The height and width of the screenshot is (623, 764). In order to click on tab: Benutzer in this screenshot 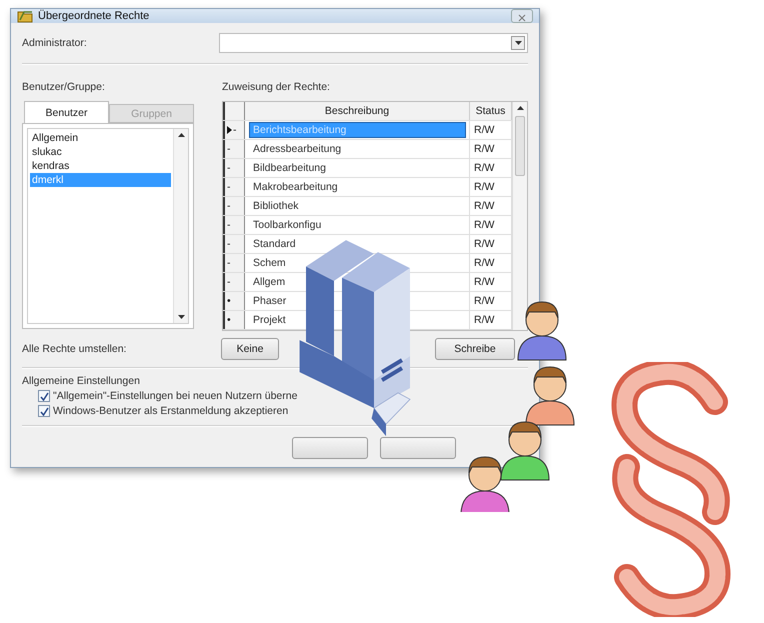, I will do `click(66, 112)`.